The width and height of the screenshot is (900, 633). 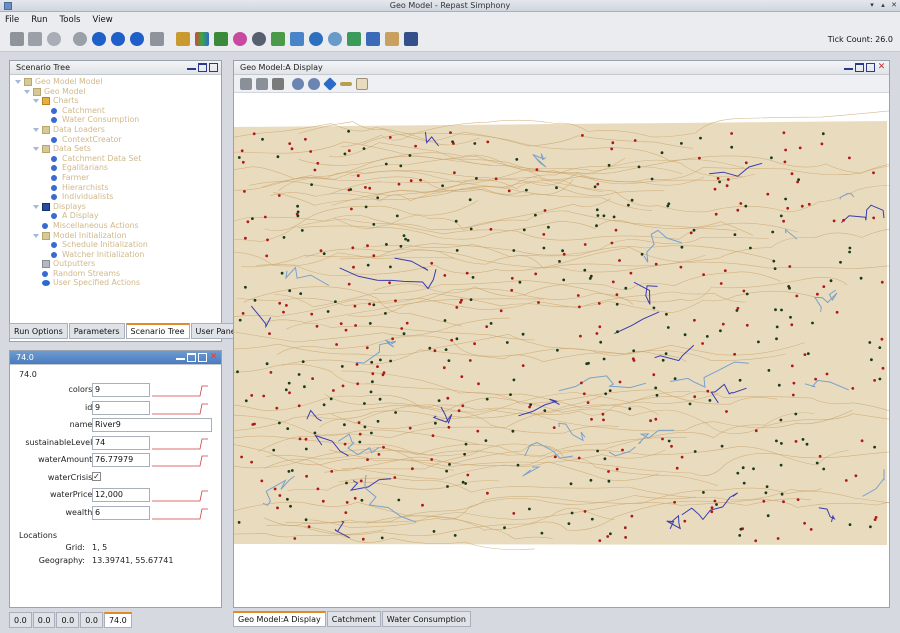 What do you see at coordinates (314, 84) in the screenshot?
I see `zoom-out-icon` at bounding box center [314, 84].